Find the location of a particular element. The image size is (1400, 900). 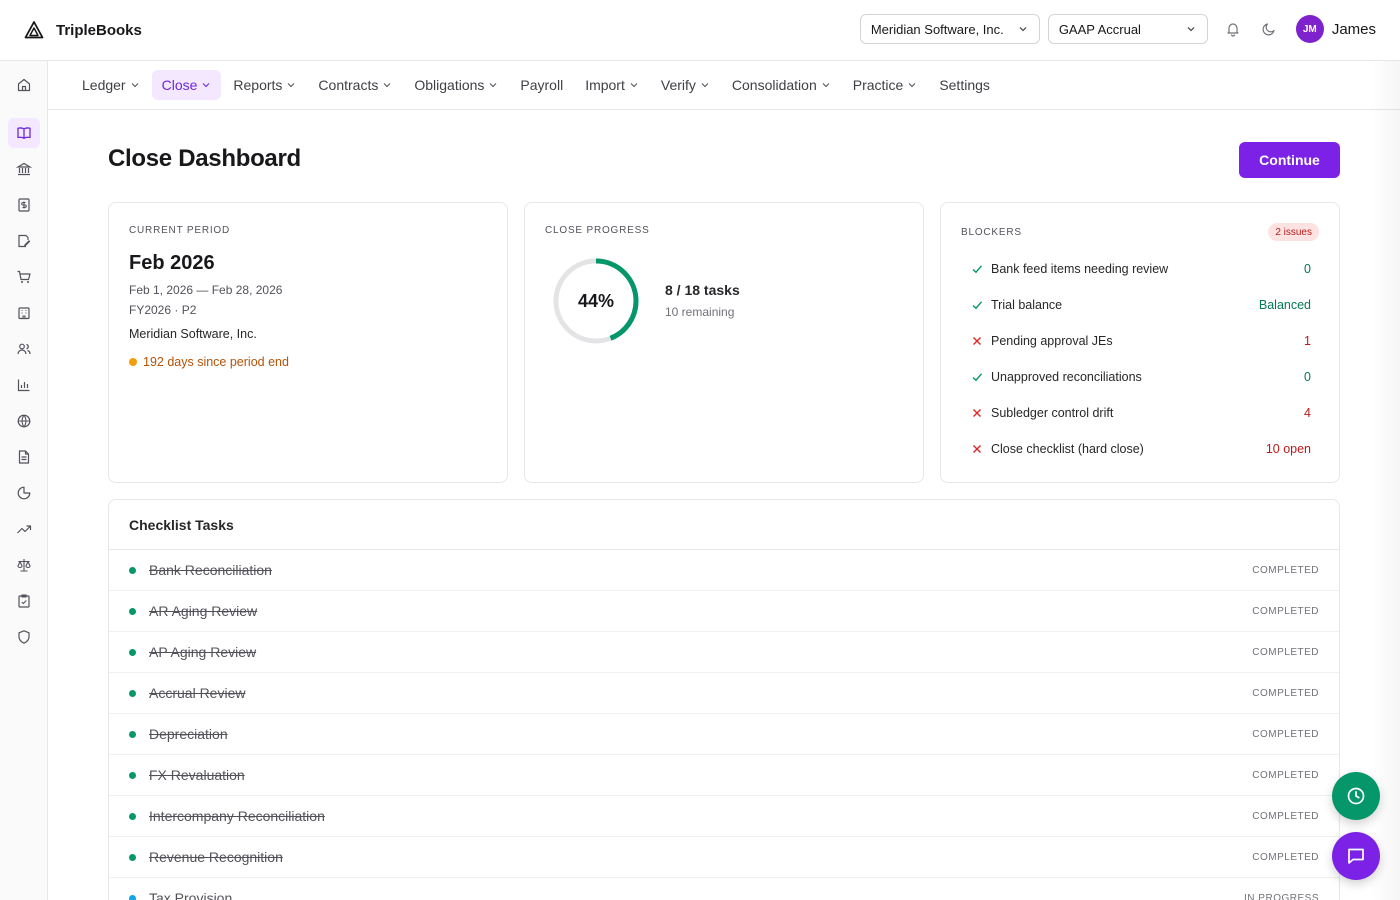

period-name: Feb 2026 is located at coordinates (172, 263).